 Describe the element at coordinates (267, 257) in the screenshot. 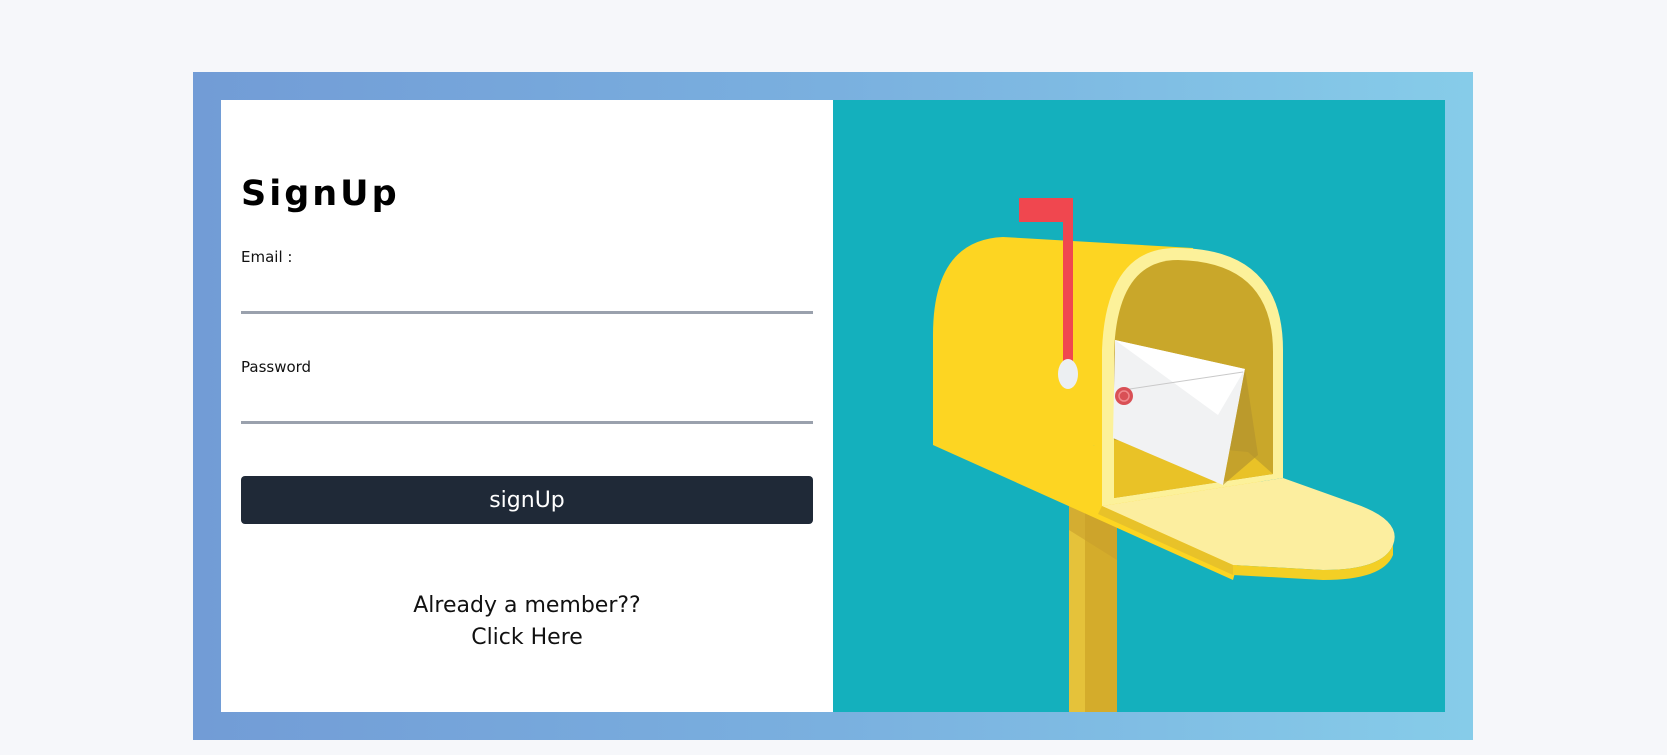

I see `email-label: Email :` at that location.